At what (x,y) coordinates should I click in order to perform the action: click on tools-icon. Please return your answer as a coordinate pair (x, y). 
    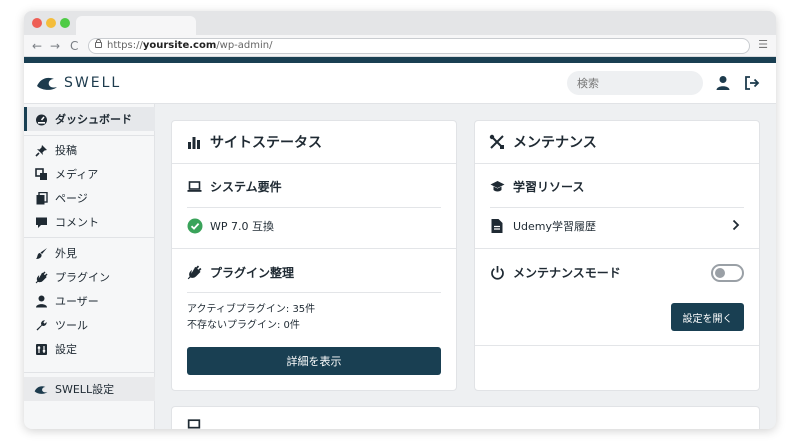
    Looking at the image, I should click on (497, 142).